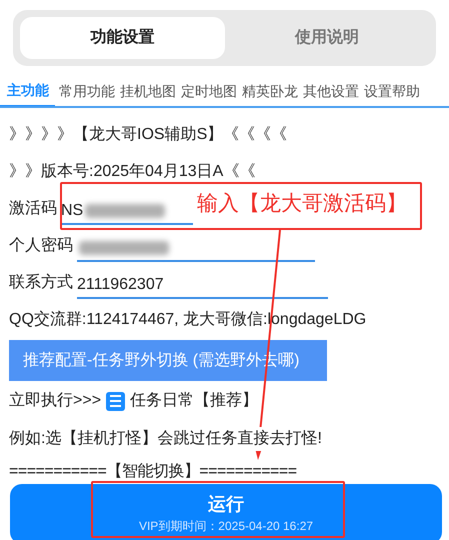 The height and width of the screenshot is (540, 449). Describe the element at coordinates (202, 285) in the screenshot. I see `input-field: 2111962307` at that location.